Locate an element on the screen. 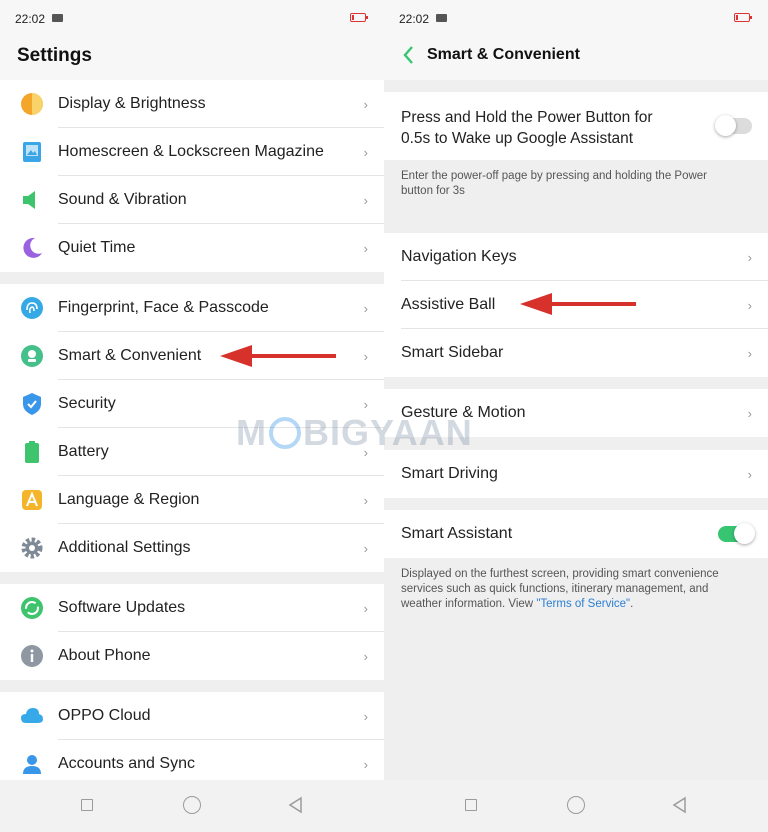  settings-item-label: Fingerprint, Face & Passcode is located at coordinates (163, 307).